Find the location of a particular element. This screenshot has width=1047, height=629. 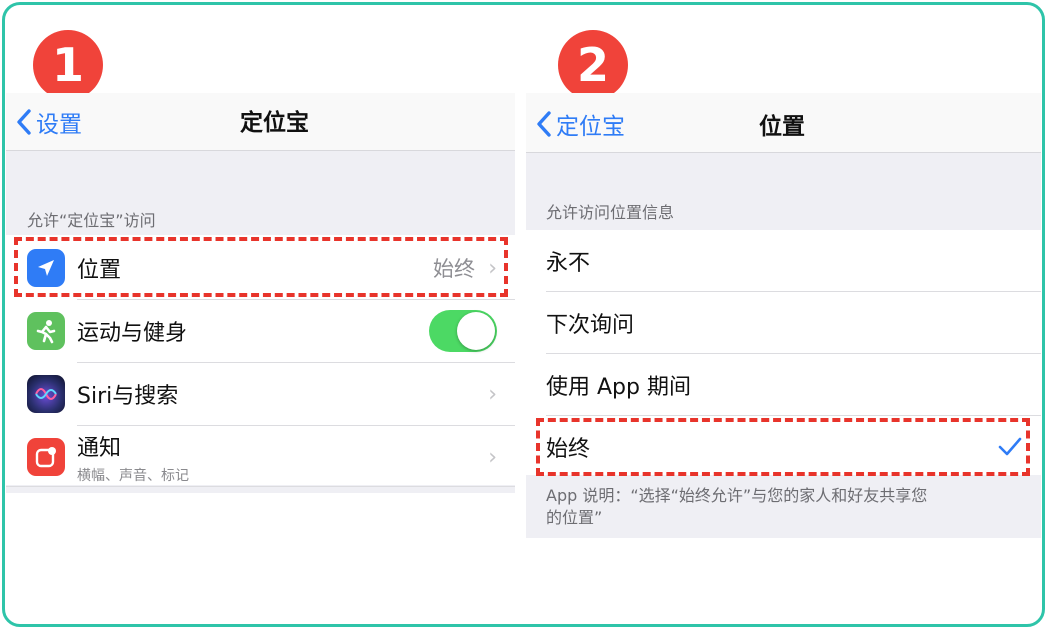

back-button: 定位宝 is located at coordinates (580, 124).